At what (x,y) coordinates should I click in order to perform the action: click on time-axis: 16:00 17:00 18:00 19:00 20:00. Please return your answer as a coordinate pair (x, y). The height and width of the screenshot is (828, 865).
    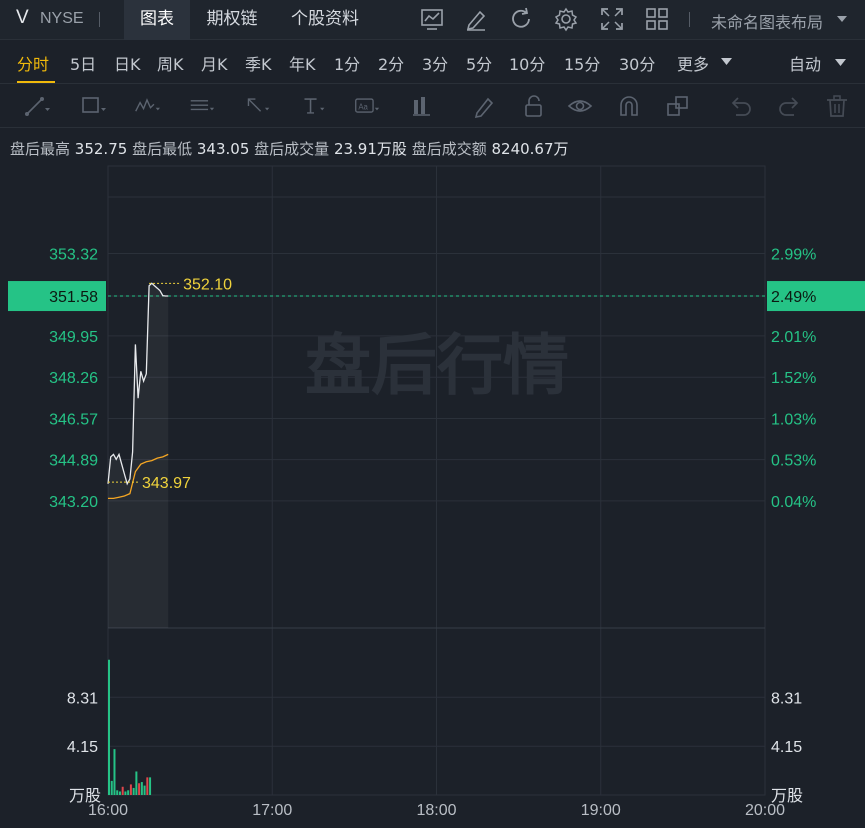
    Looking at the image, I should click on (436, 810).